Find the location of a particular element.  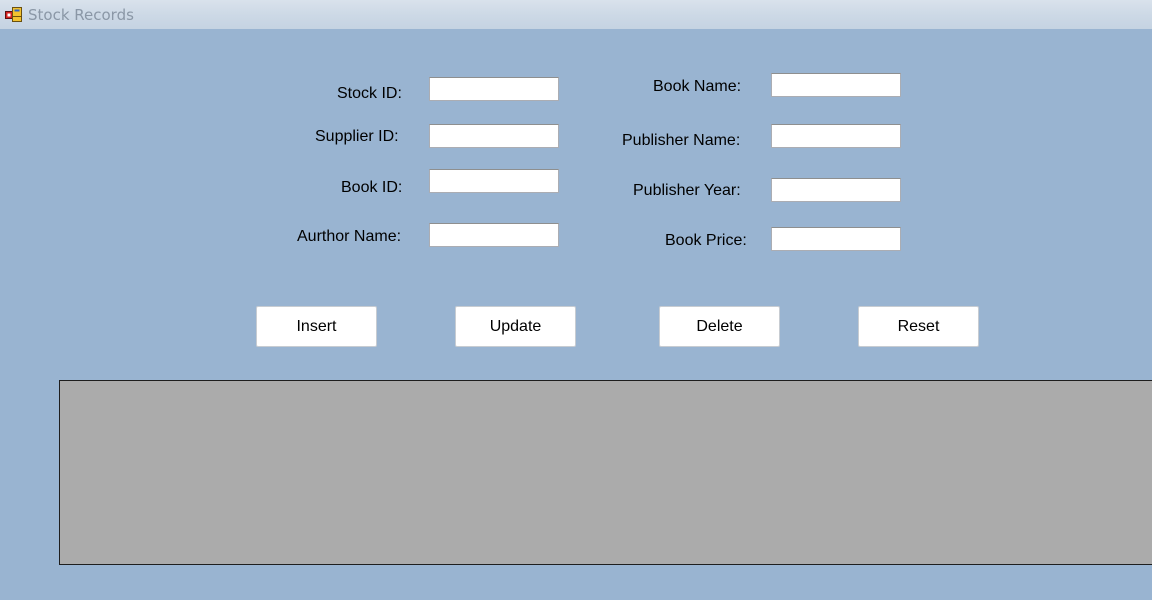

book-price-input is located at coordinates (836, 239).